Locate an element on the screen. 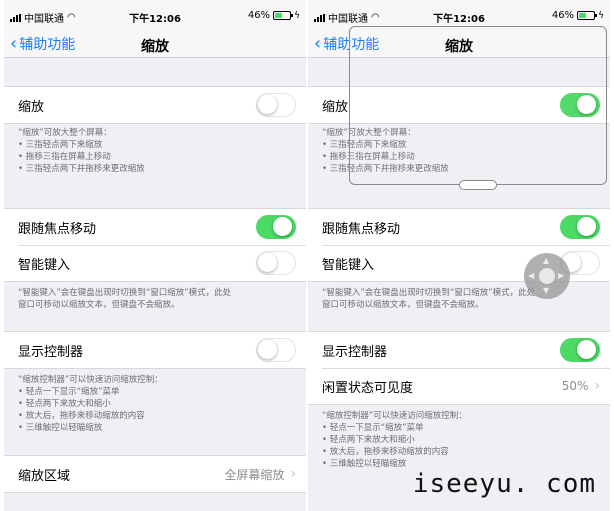 The image size is (614, 511). watermark: iseeyu. com is located at coordinates (504, 484).